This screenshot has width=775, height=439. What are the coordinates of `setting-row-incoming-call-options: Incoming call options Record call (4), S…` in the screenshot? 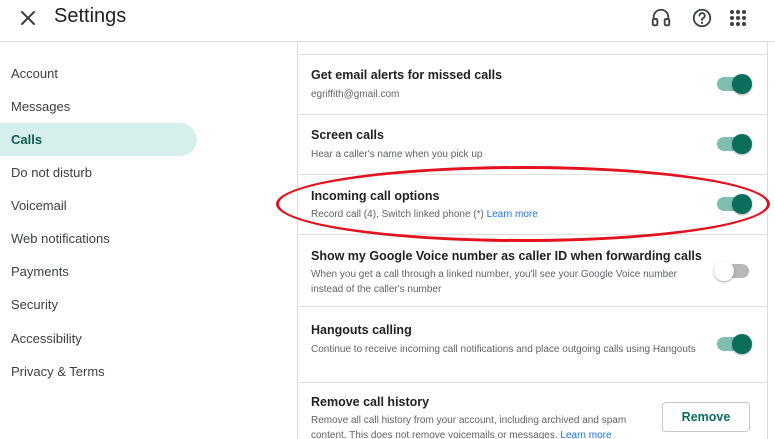 It's located at (532, 205).